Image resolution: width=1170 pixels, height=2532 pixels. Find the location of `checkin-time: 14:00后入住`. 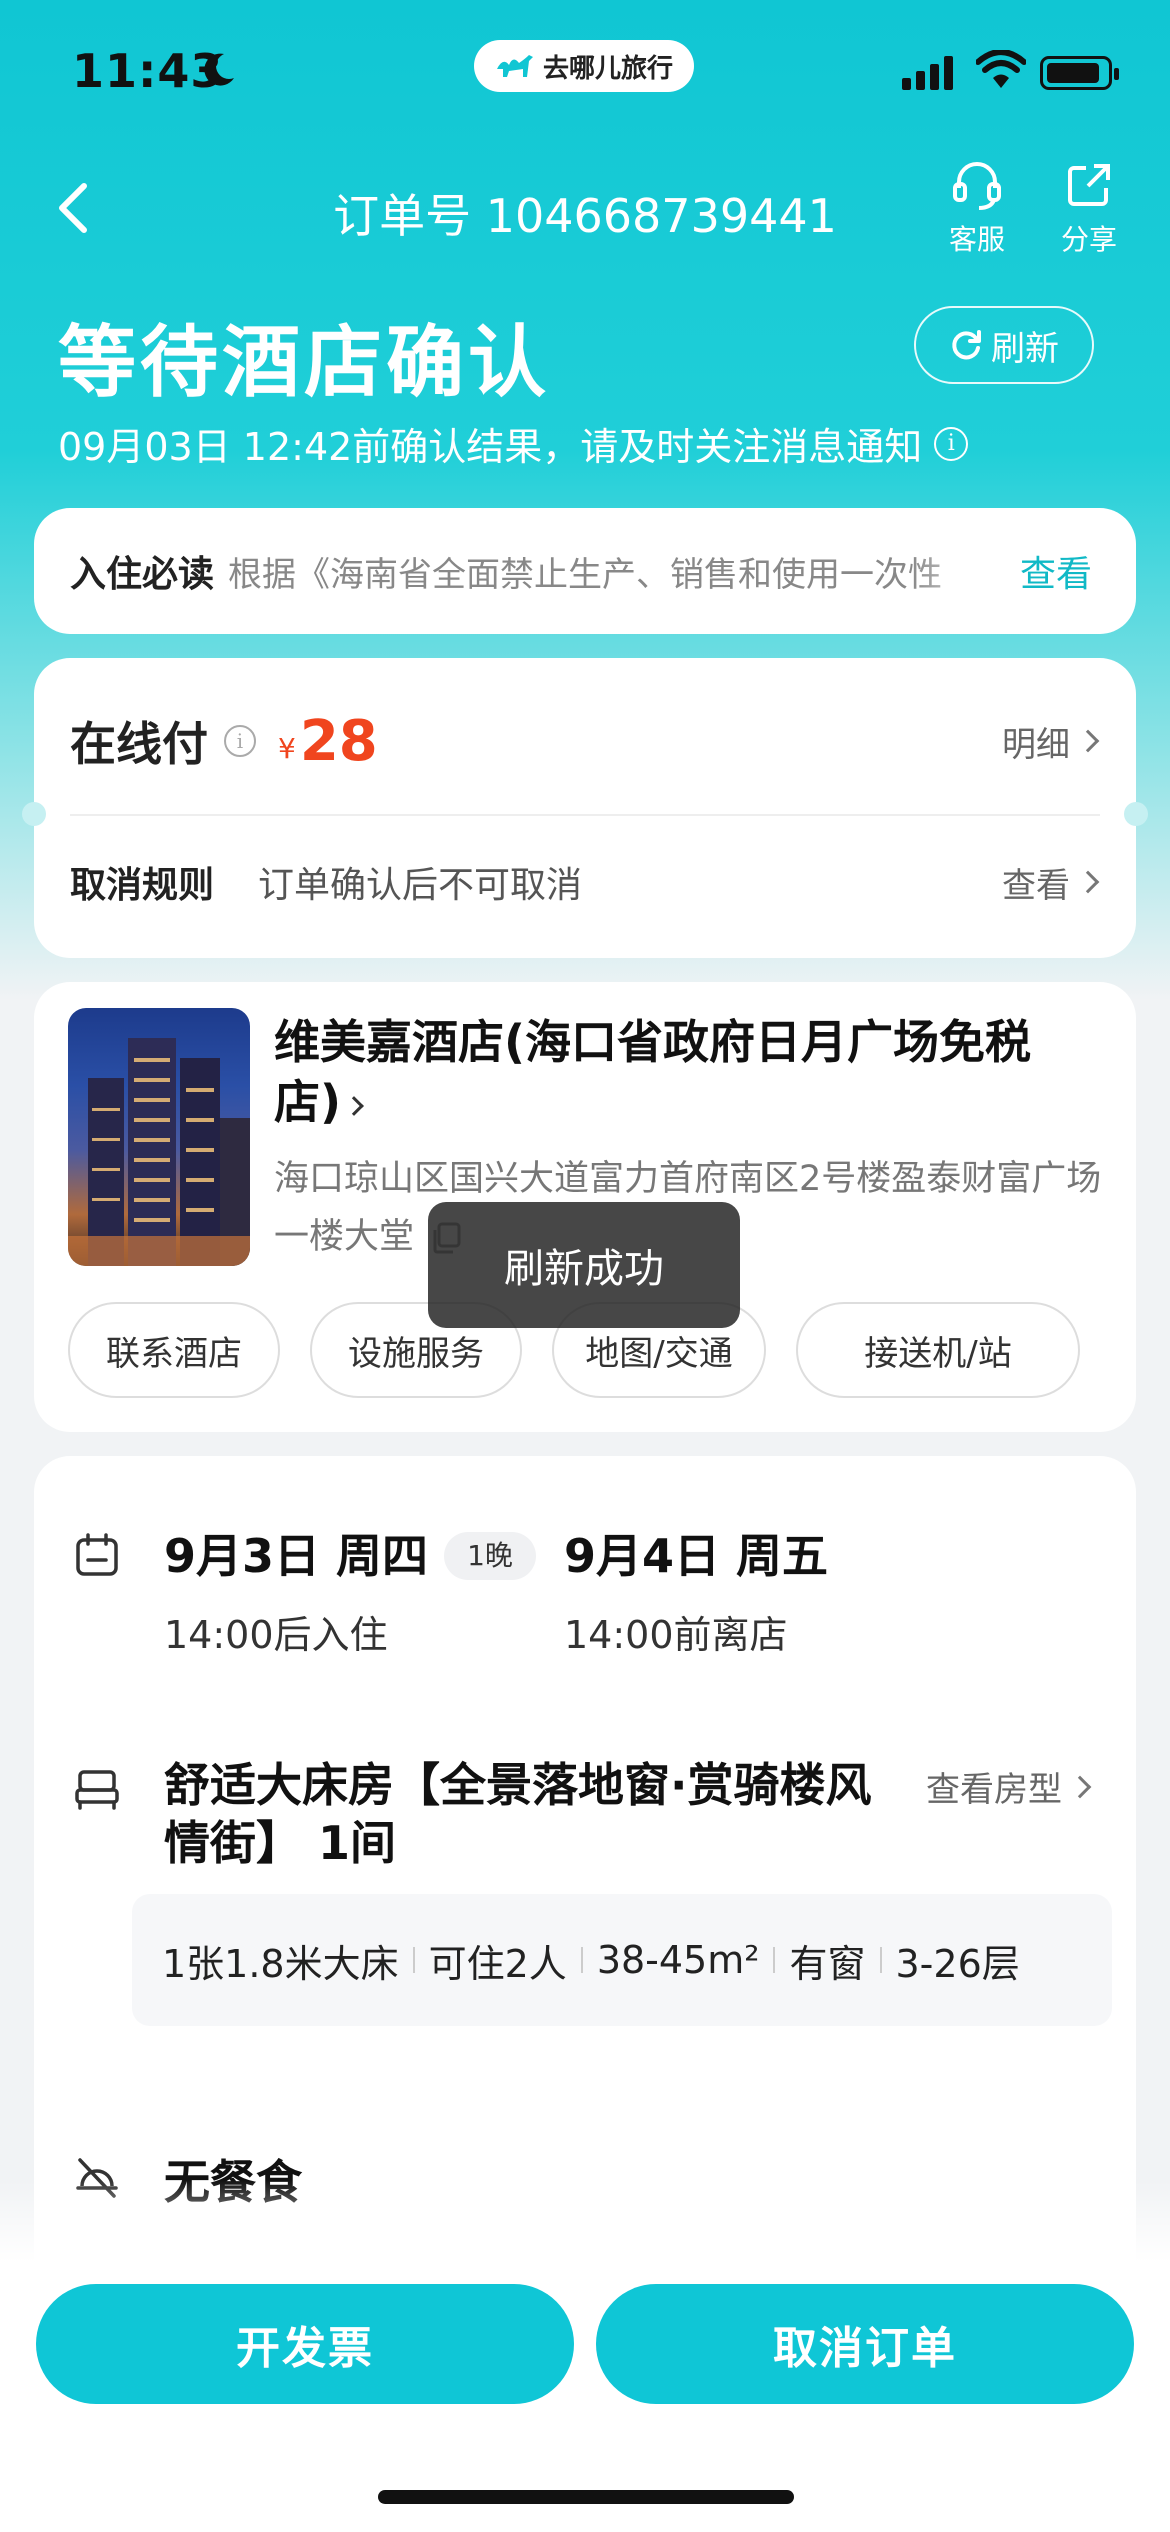

checkin-time: 14:00后入住 is located at coordinates (276, 1635).